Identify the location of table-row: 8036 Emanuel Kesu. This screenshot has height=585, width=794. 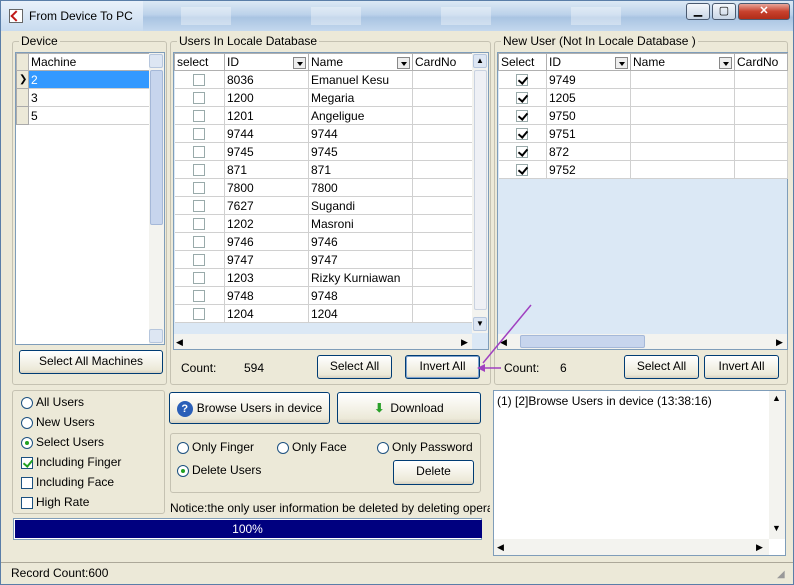
(323, 79).